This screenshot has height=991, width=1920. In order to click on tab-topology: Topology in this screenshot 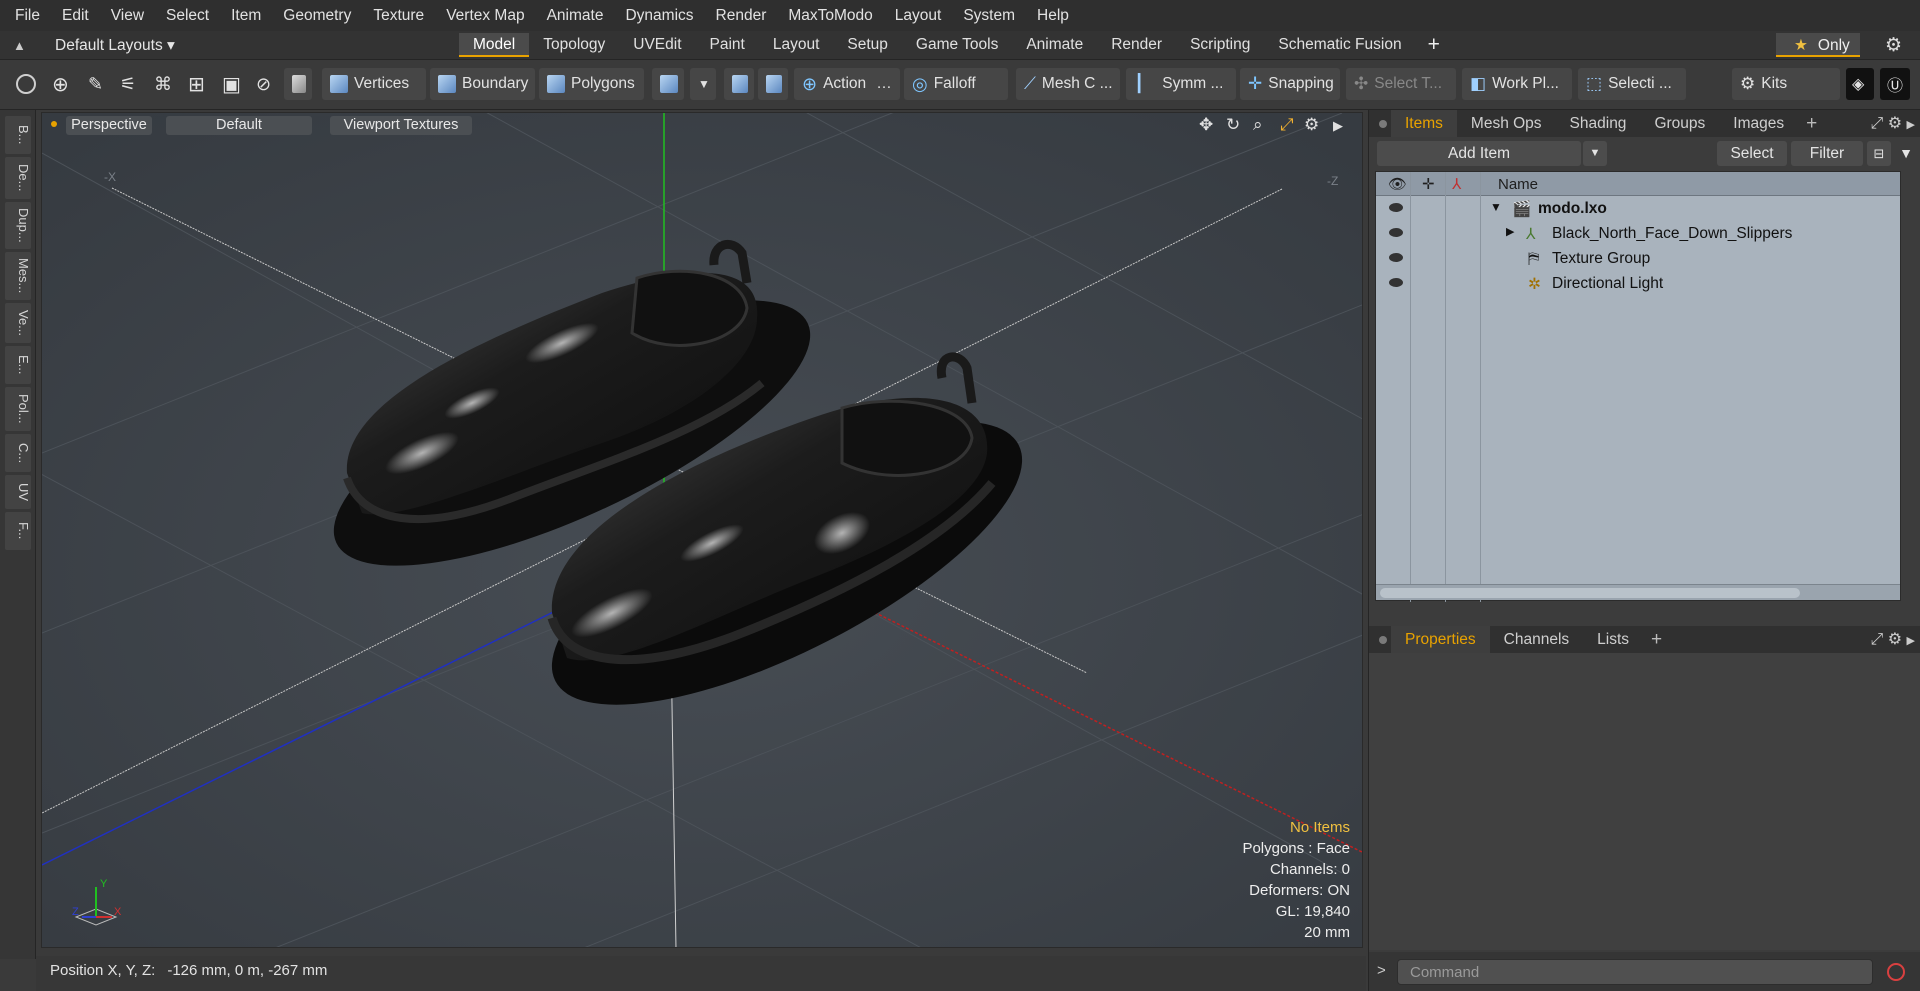, I will do `click(574, 45)`.